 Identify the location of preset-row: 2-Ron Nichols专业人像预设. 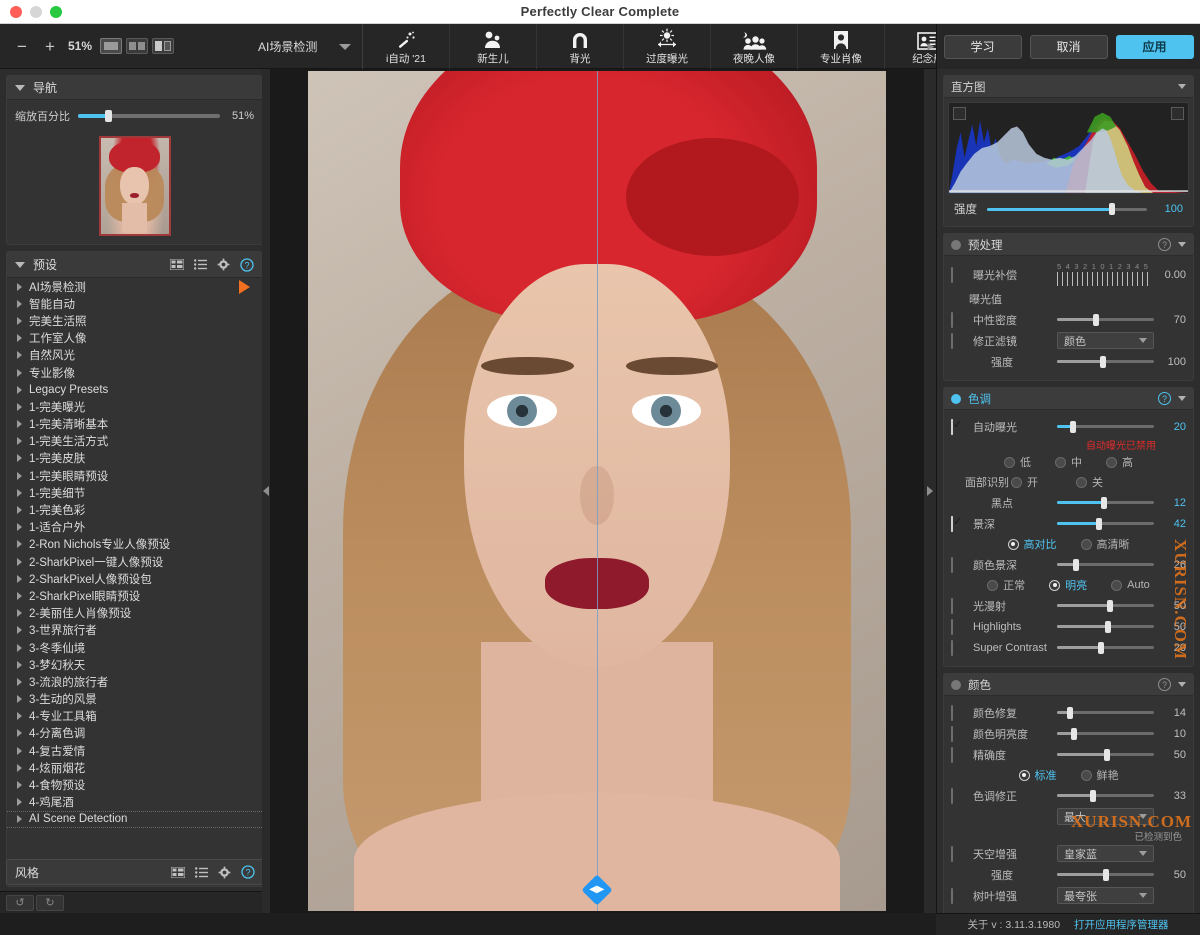
(134, 544).